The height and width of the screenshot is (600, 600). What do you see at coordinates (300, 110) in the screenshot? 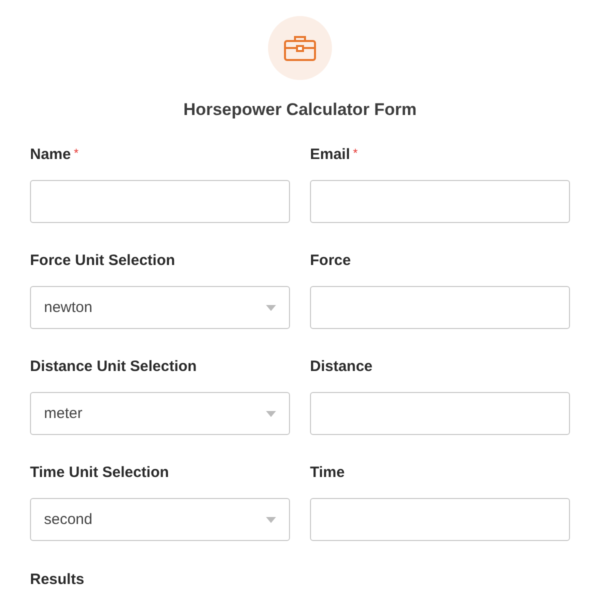
I see `form-title: Horsepower Calculator Form` at bounding box center [300, 110].